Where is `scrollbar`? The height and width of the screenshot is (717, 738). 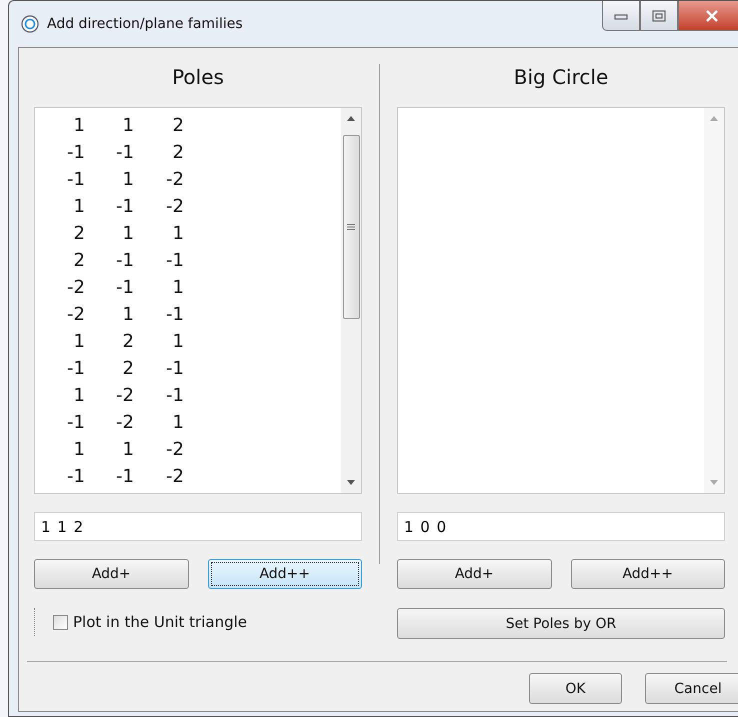
scrollbar is located at coordinates (351, 300).